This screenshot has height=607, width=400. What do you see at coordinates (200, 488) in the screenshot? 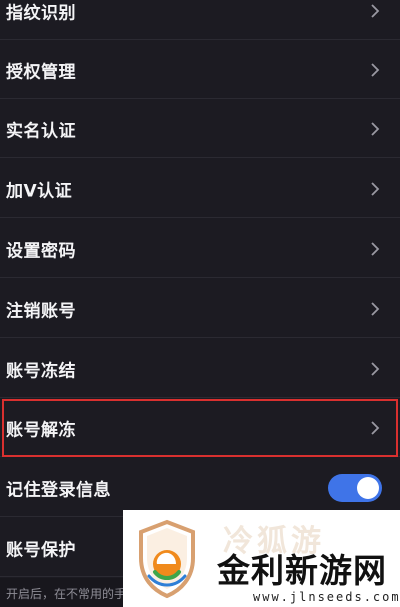
I see `settings-item-remember-login: 记住登录信息` at bounding box center [200, 488].